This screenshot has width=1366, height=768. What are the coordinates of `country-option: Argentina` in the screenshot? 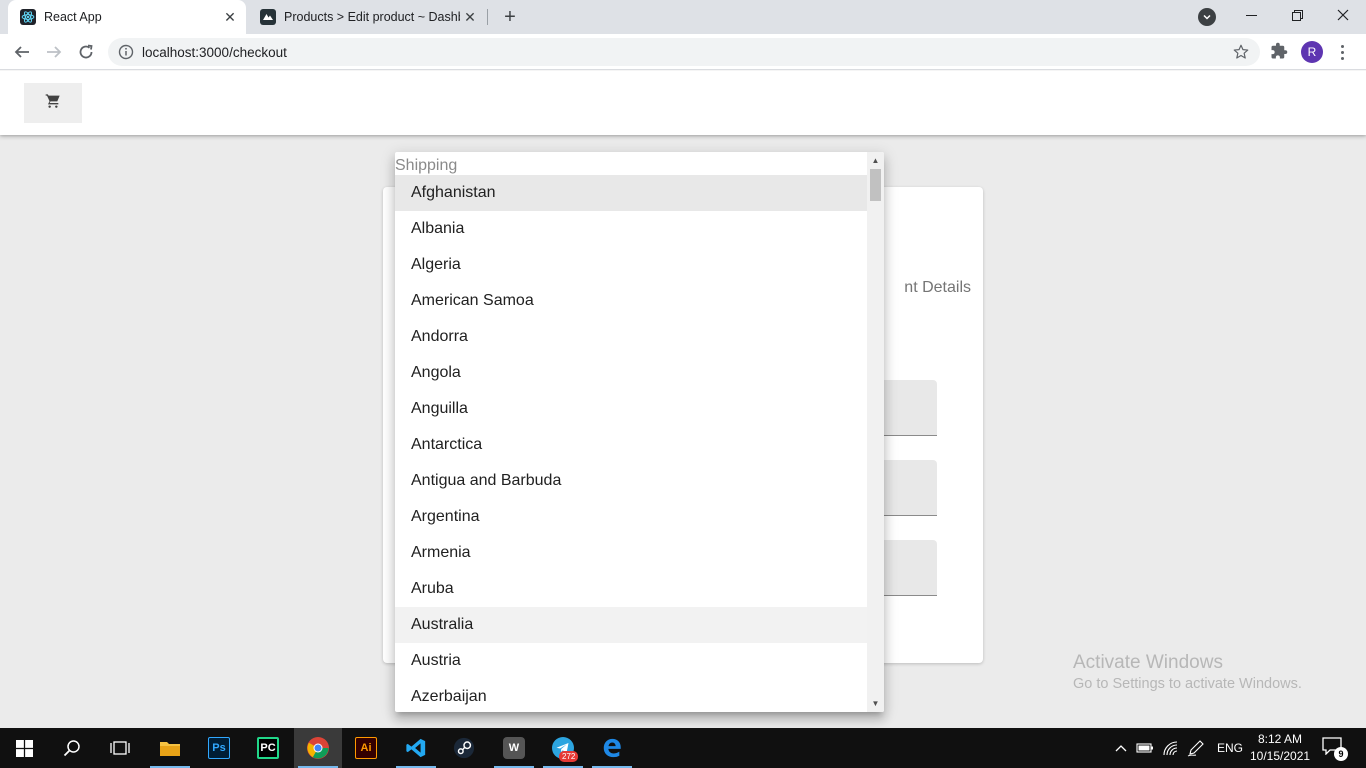 It's located at (631, 517).